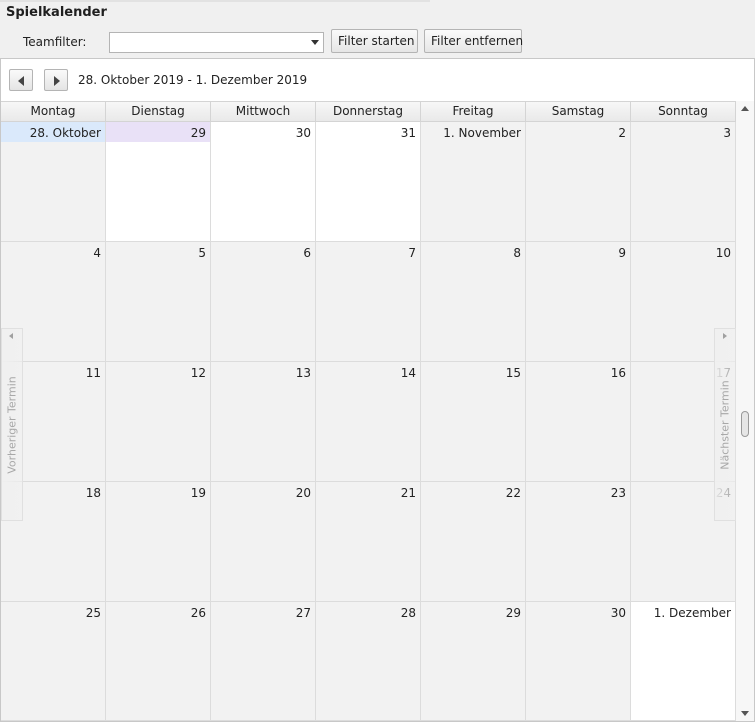 This screenshot has height=722, width=755. What do you see at coordinates (618, 493) in the screenshot?
I see `day-number: 23` at bounding box center [618, 493].